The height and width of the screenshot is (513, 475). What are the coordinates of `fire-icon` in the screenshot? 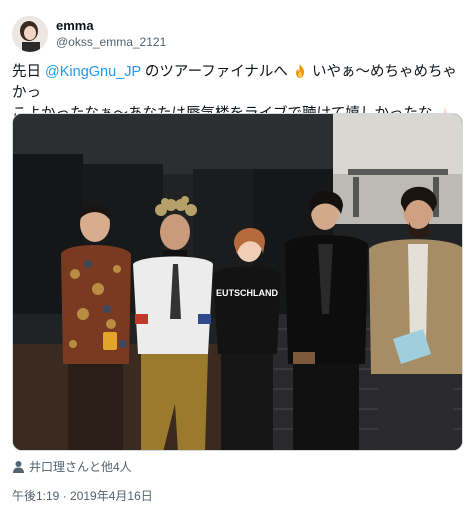 It's located at (300, 71).